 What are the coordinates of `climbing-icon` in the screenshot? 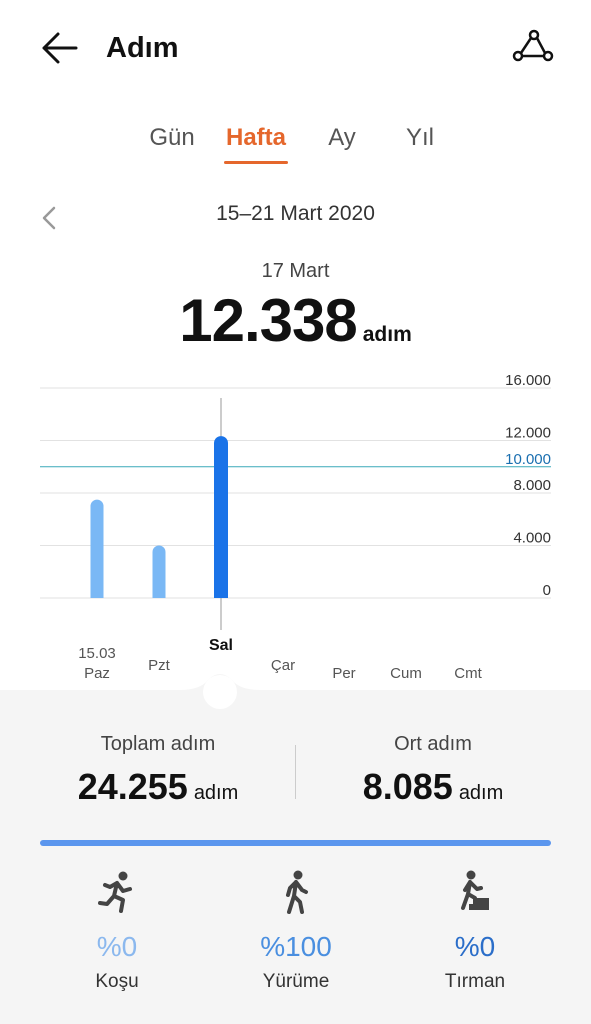 It's located at (475, 890).